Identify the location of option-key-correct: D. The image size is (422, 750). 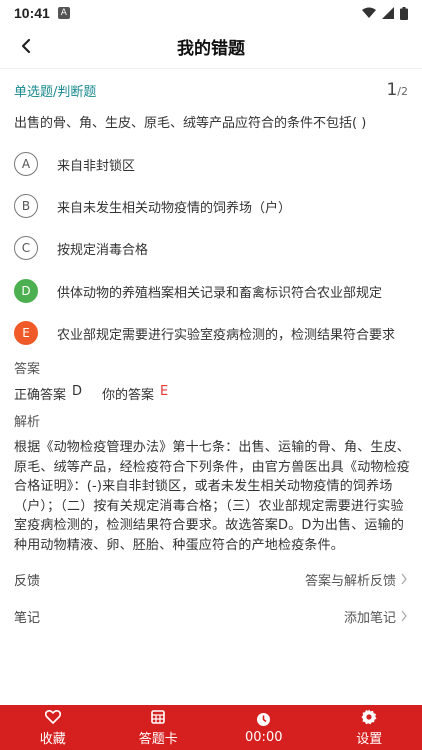
(26, 291).